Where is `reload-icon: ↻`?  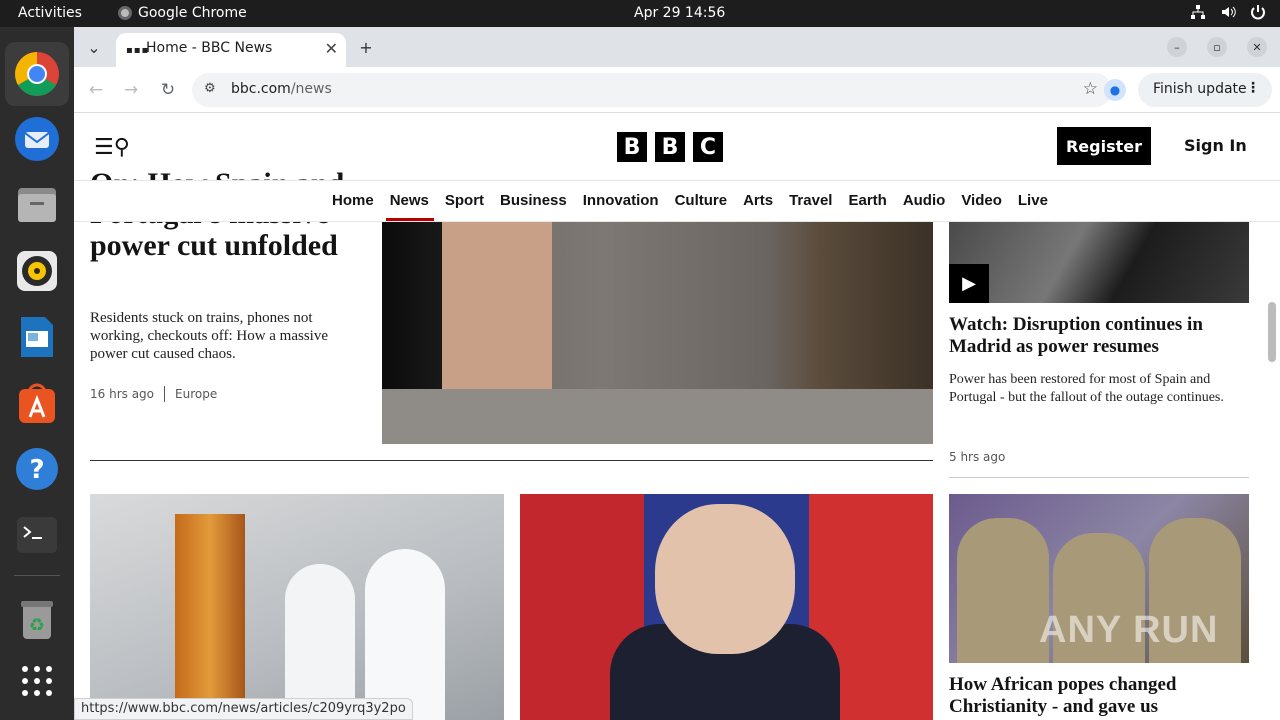
reload-icon: ↻ is located at coordinates (168, 90).